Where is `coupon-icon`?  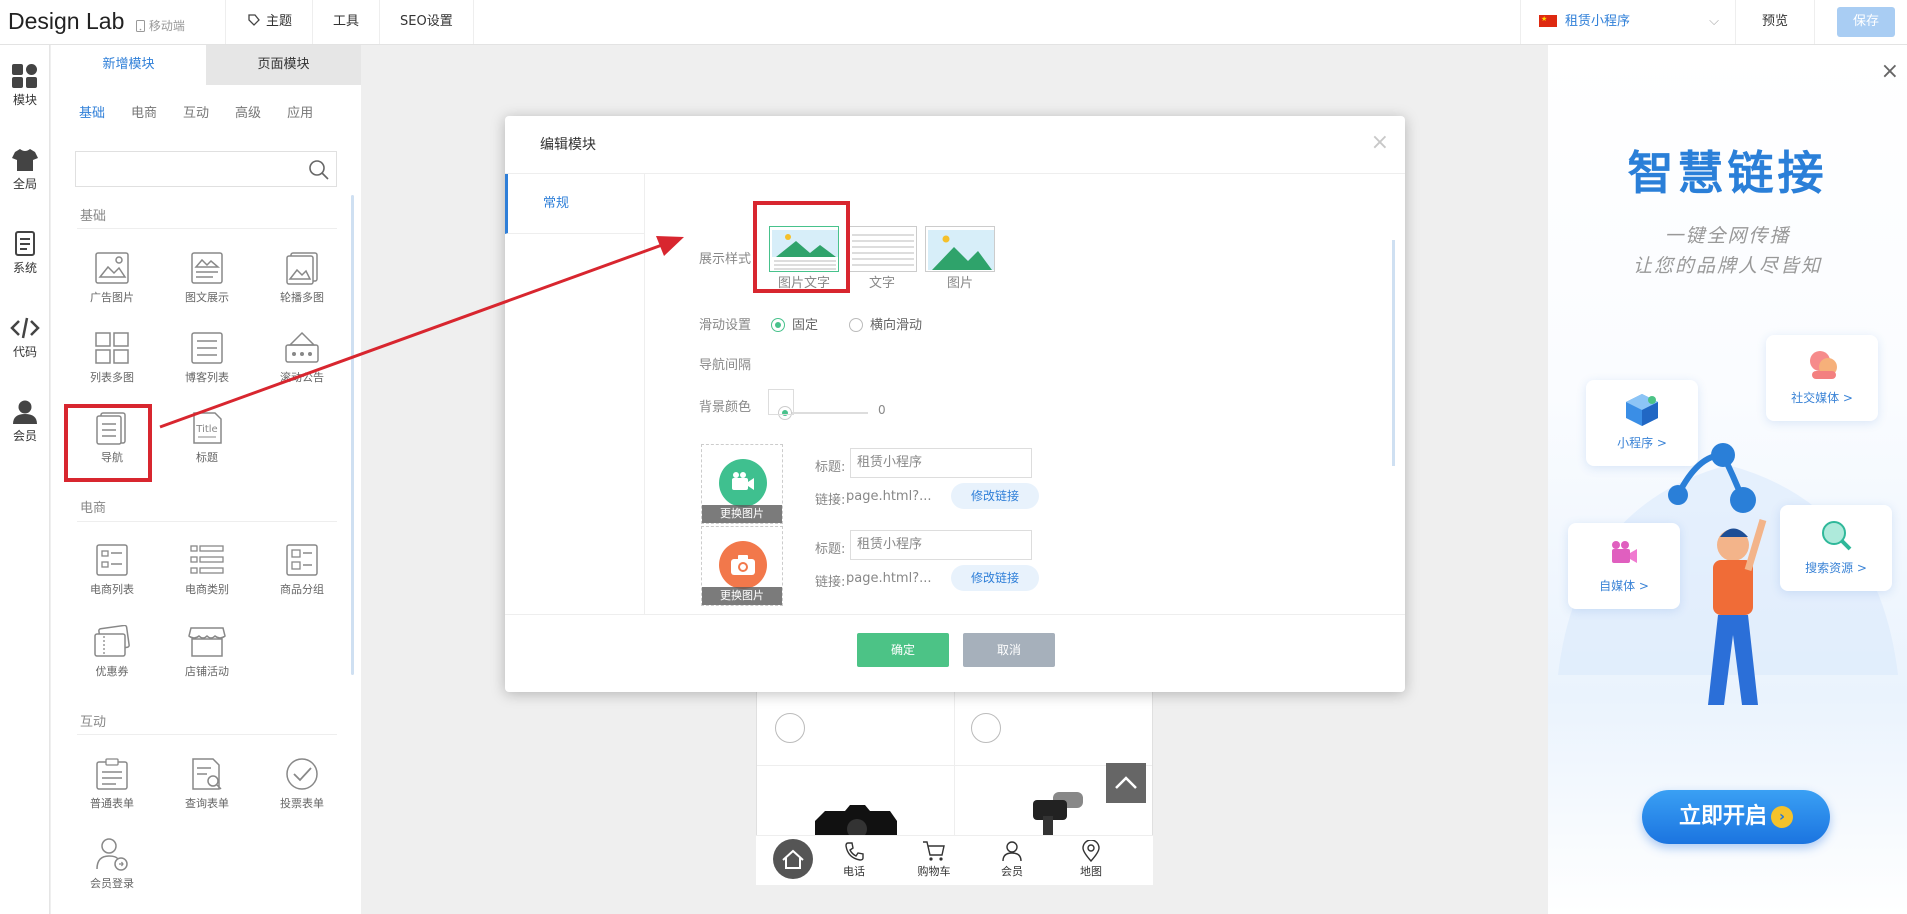 coupon-icon is located at coordinates (112, 641).